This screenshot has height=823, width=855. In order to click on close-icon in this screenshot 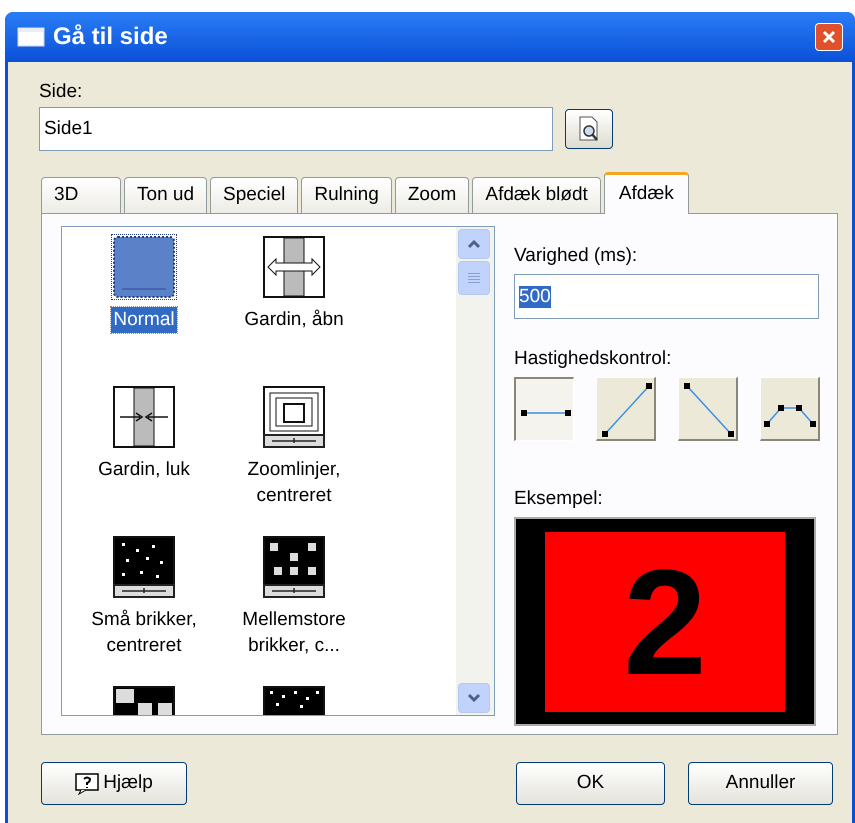, I will do `click(829, 37)`.